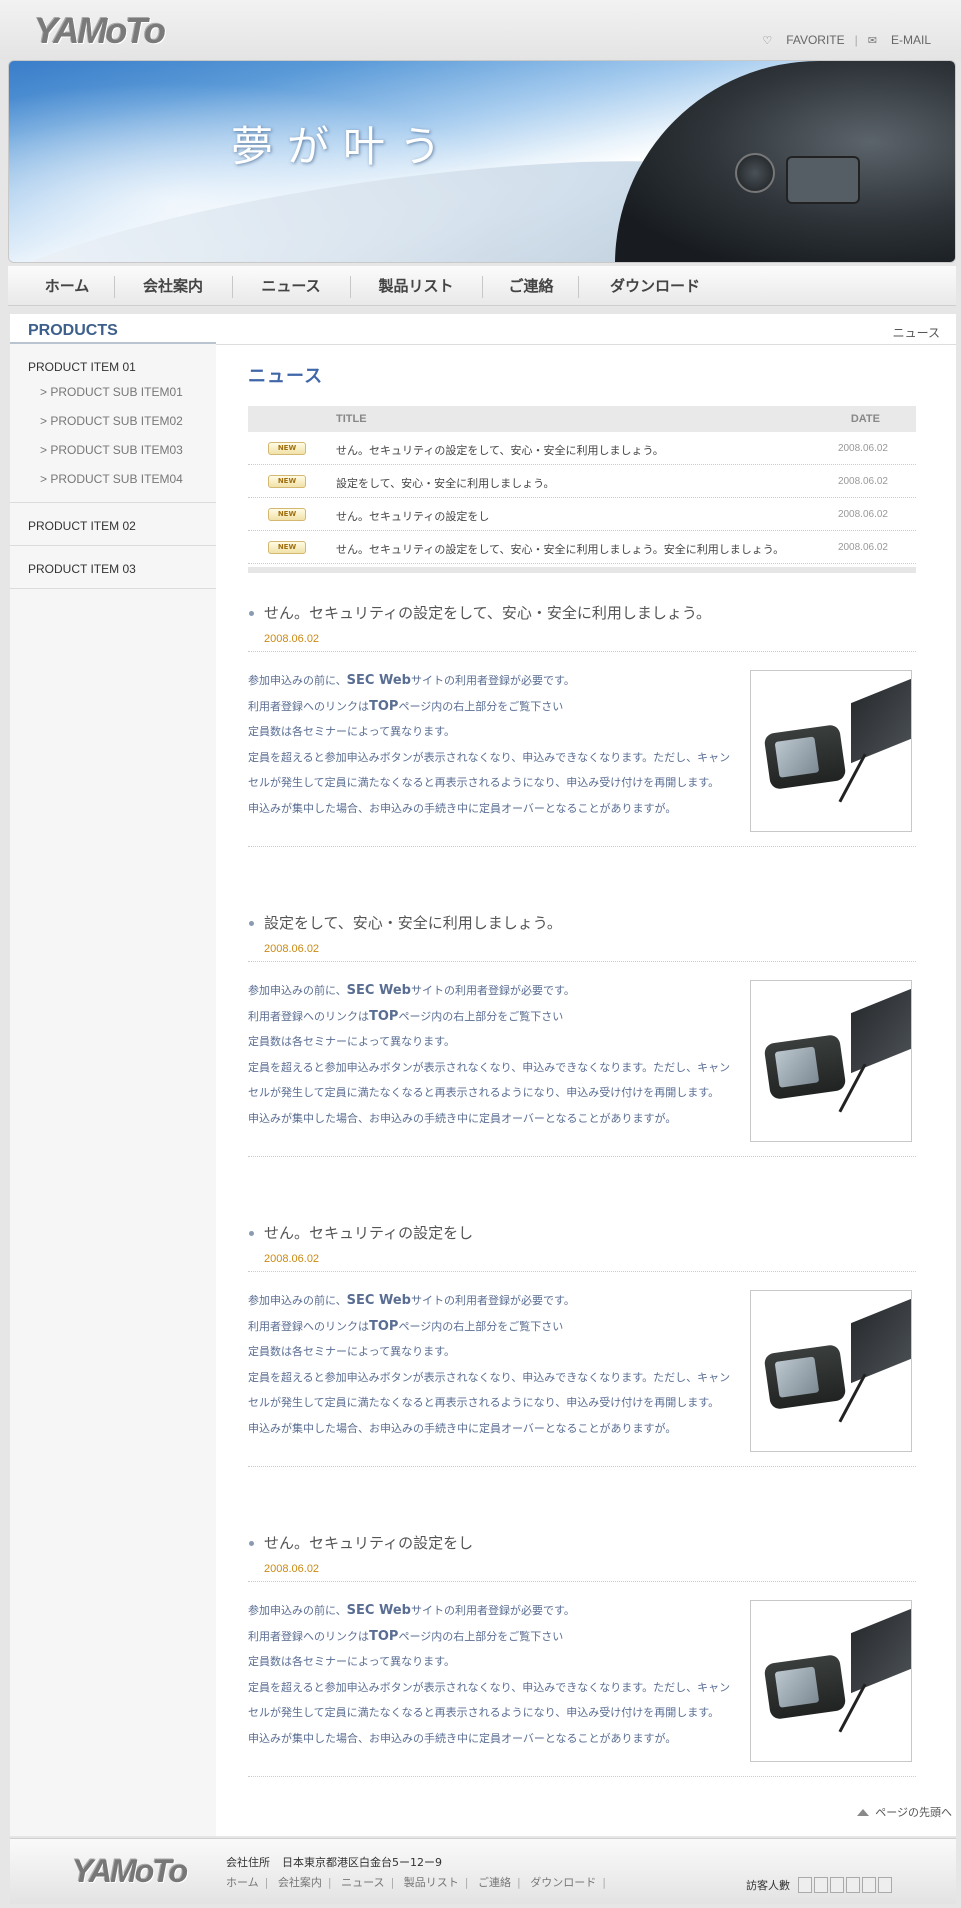 The width and height of the screenshot is (961, 1908). What do you see at coordinates (416, 286) in the screenshot?
I see `nav-products: 製品リスト` at bounding box center [416, 286].